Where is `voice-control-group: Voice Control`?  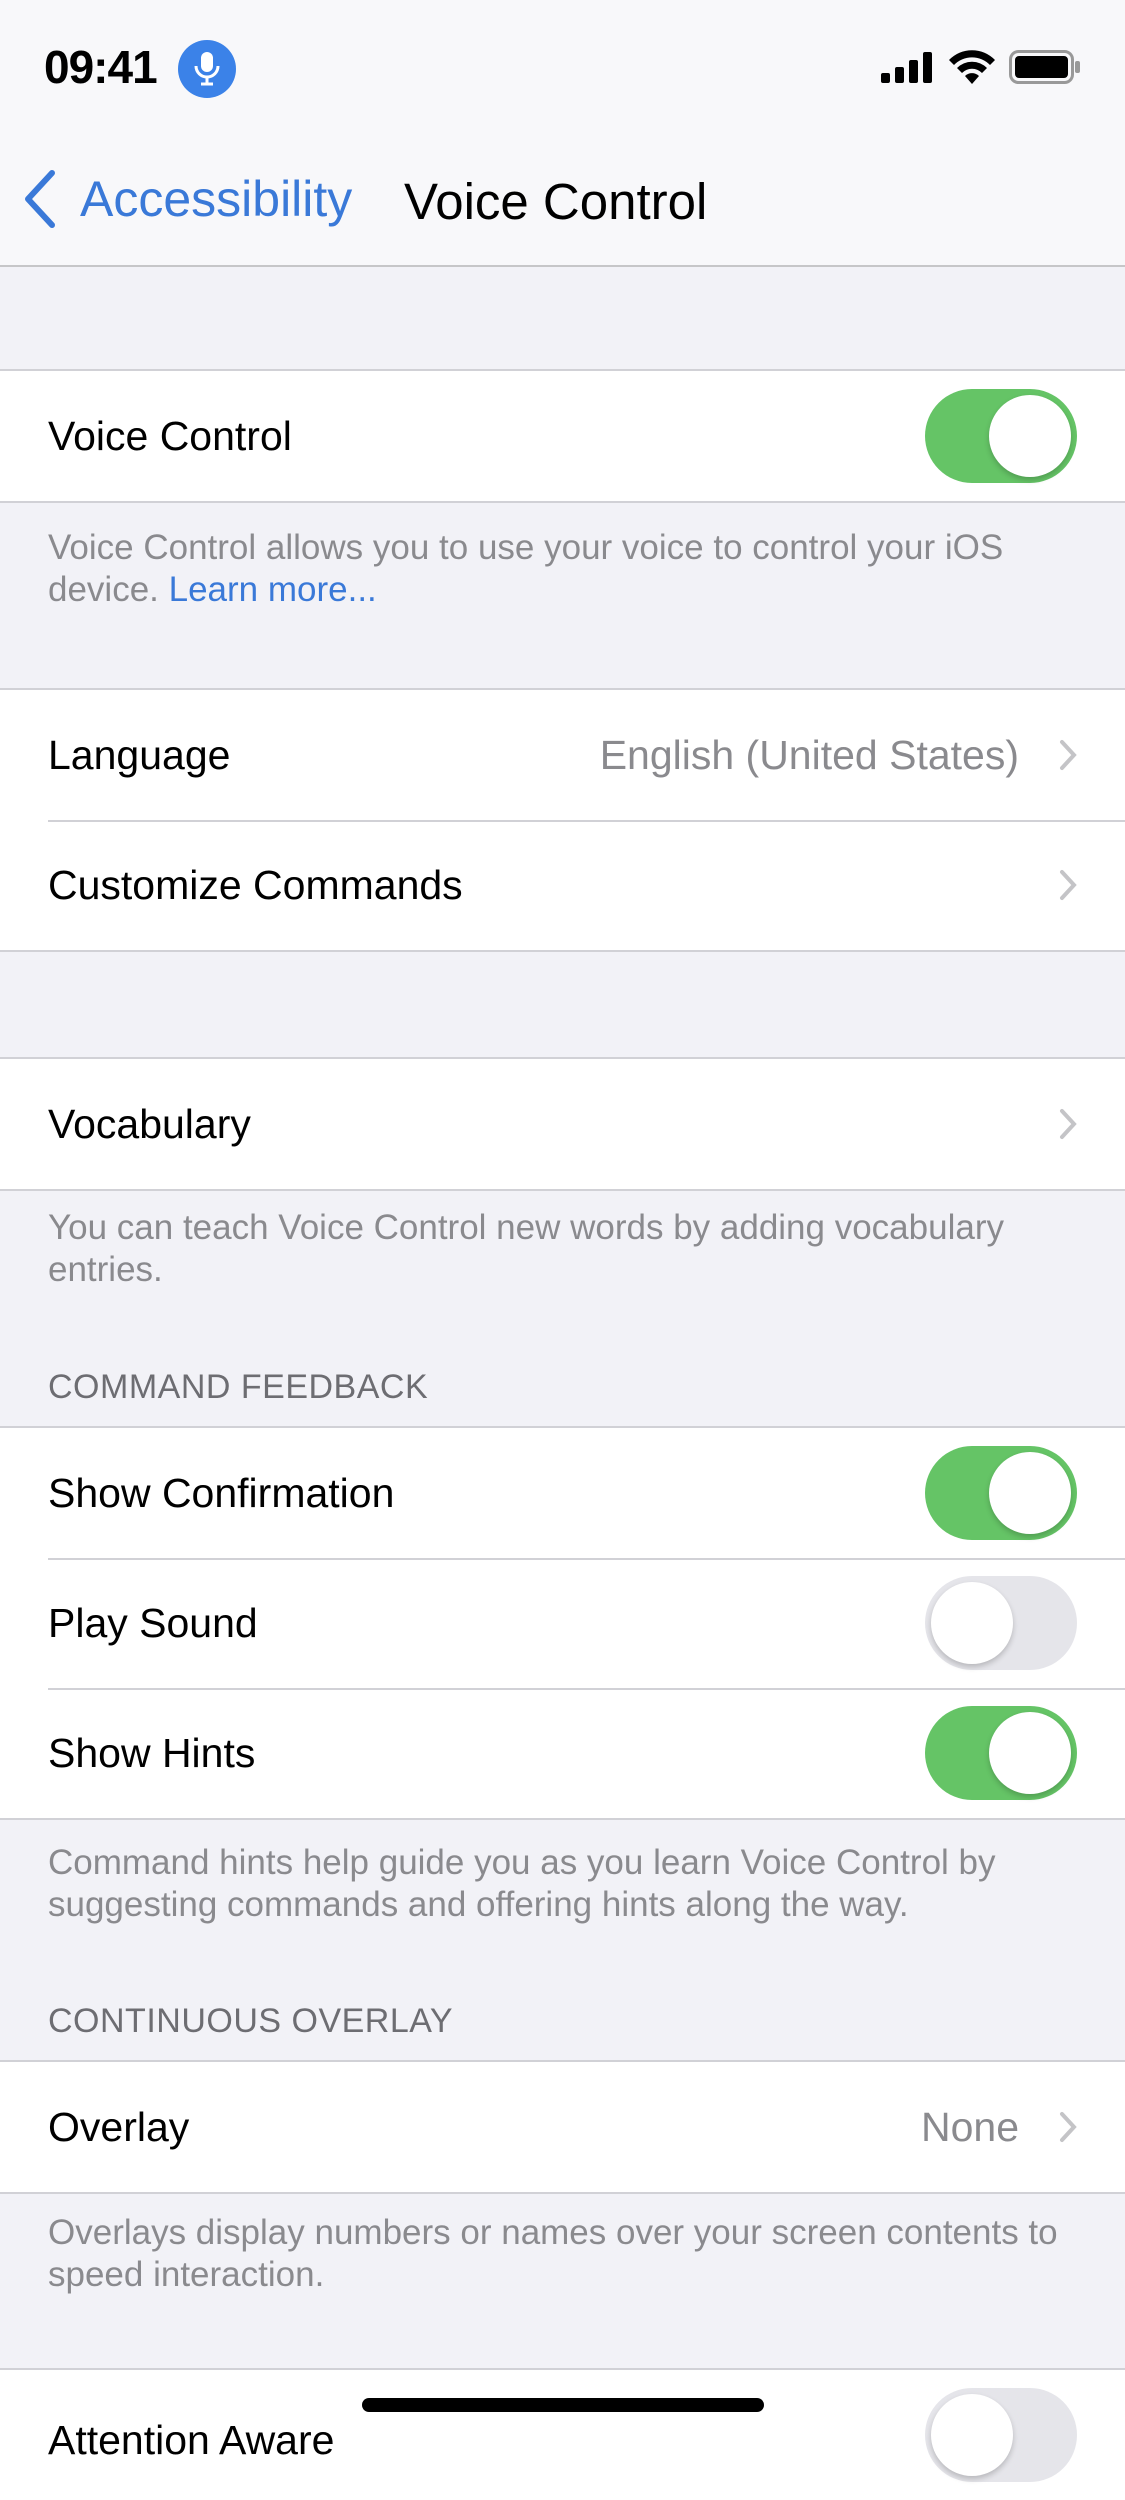
voice-control-group: Voice Control is located at coordinates (562, 436).